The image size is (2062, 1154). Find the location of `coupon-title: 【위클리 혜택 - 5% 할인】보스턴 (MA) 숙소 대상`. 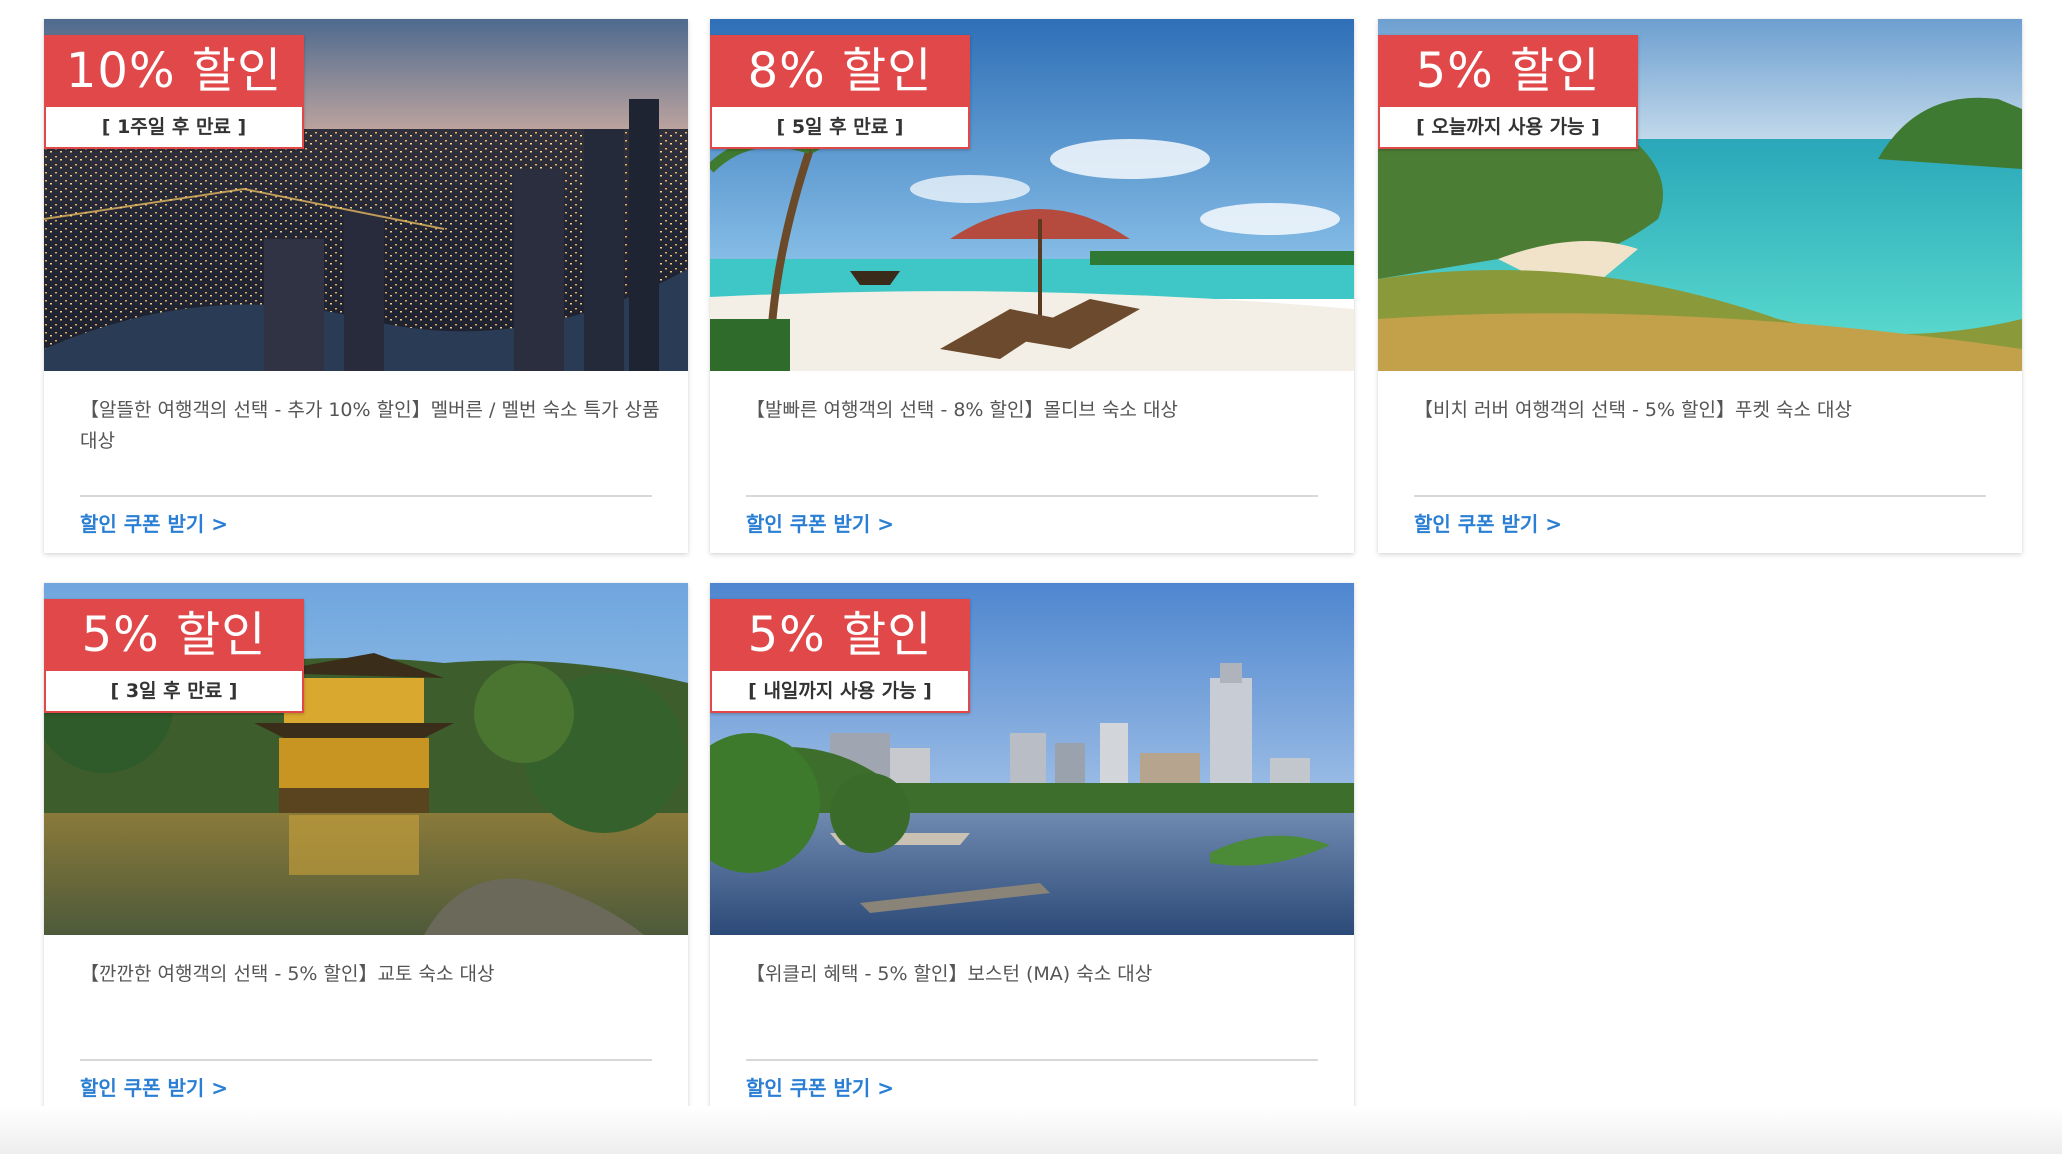

coupon-title: 【위클리 혜택 - 5% 할인】보스턴 (MA) 숙소 대상 is located at coordinates (949, 974).